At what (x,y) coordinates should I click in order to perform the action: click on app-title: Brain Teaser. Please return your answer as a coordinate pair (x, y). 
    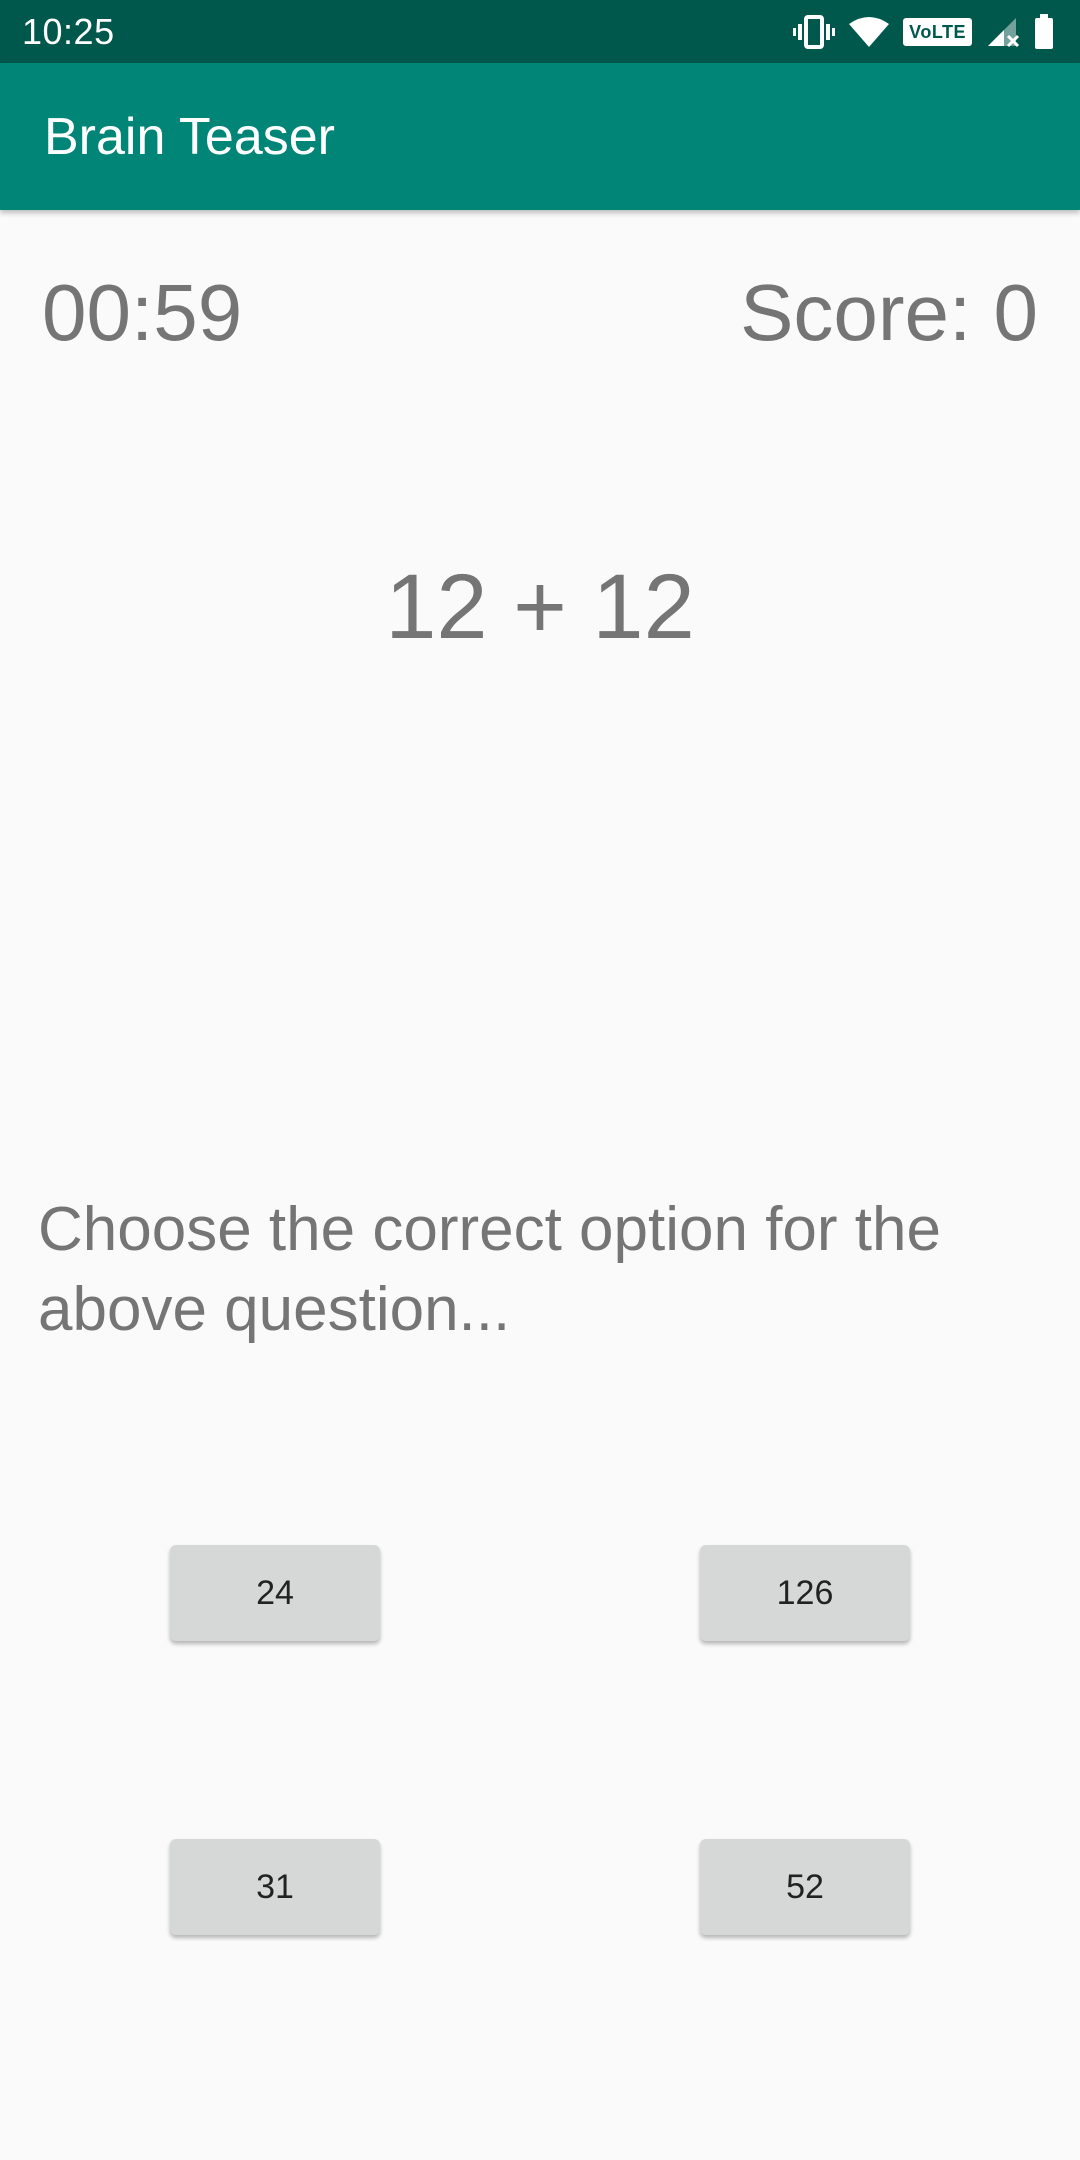
    Looking at the image, I should click on (189, 137).